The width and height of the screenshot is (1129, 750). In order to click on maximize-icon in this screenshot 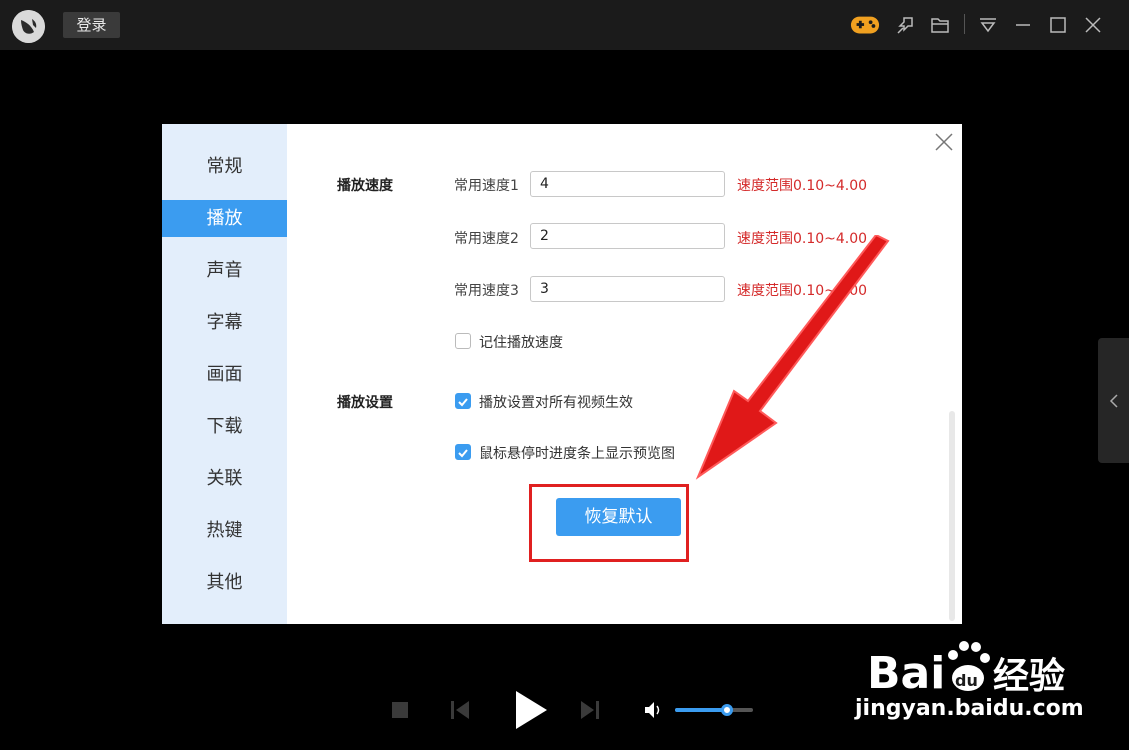, I will do `click(1058, 25)`.